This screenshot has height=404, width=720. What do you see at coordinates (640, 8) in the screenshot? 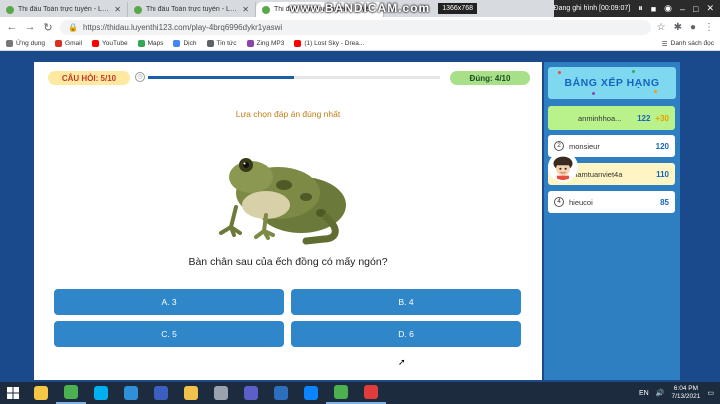
I see `pause-icon: ⏸` at bounding box center [640, 8].